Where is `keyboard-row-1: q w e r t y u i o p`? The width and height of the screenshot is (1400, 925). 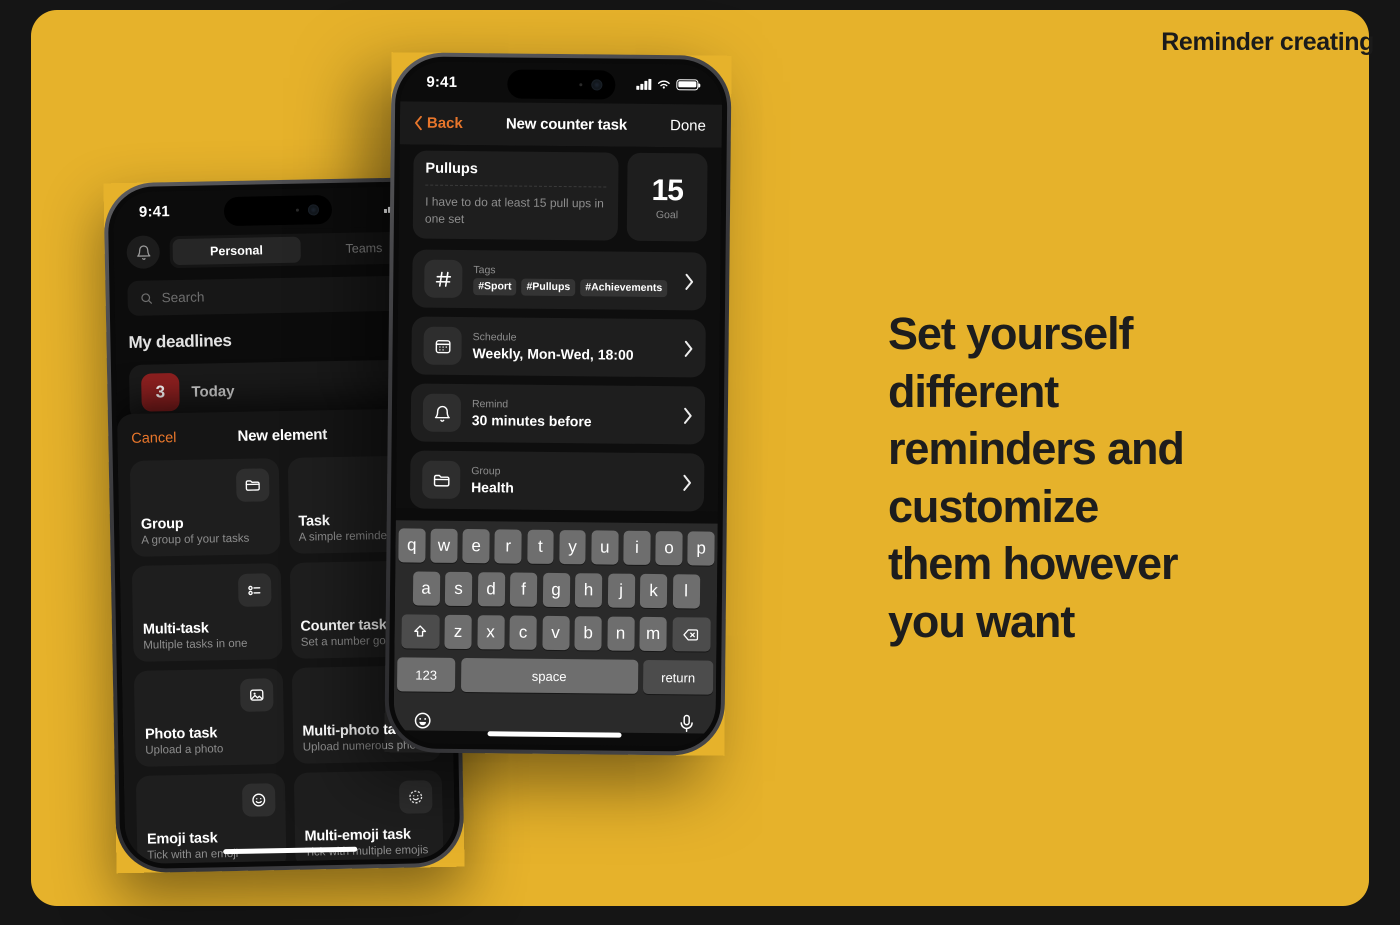 keyboard-row-1: q w e r t y u i o p is located at coordinates (556, 547).